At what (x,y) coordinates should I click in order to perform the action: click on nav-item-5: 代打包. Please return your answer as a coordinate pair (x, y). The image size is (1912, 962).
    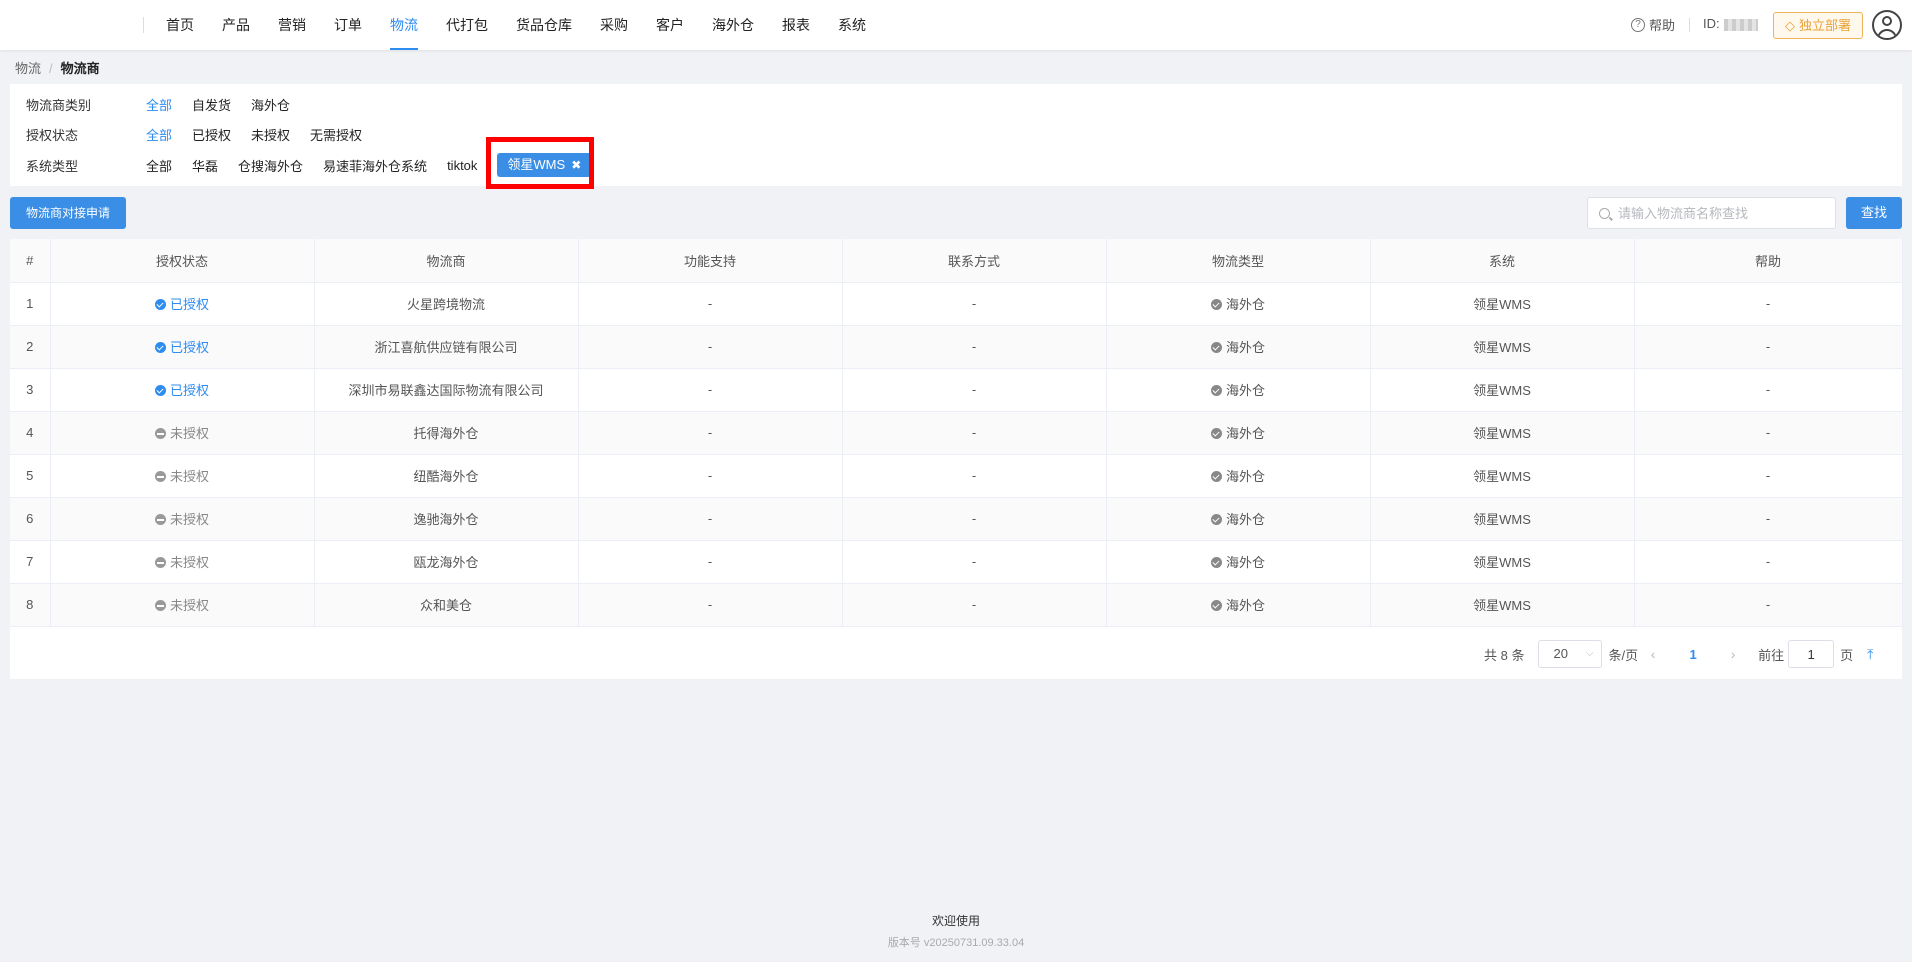
    Looking at the image, I should click on (467, 25).